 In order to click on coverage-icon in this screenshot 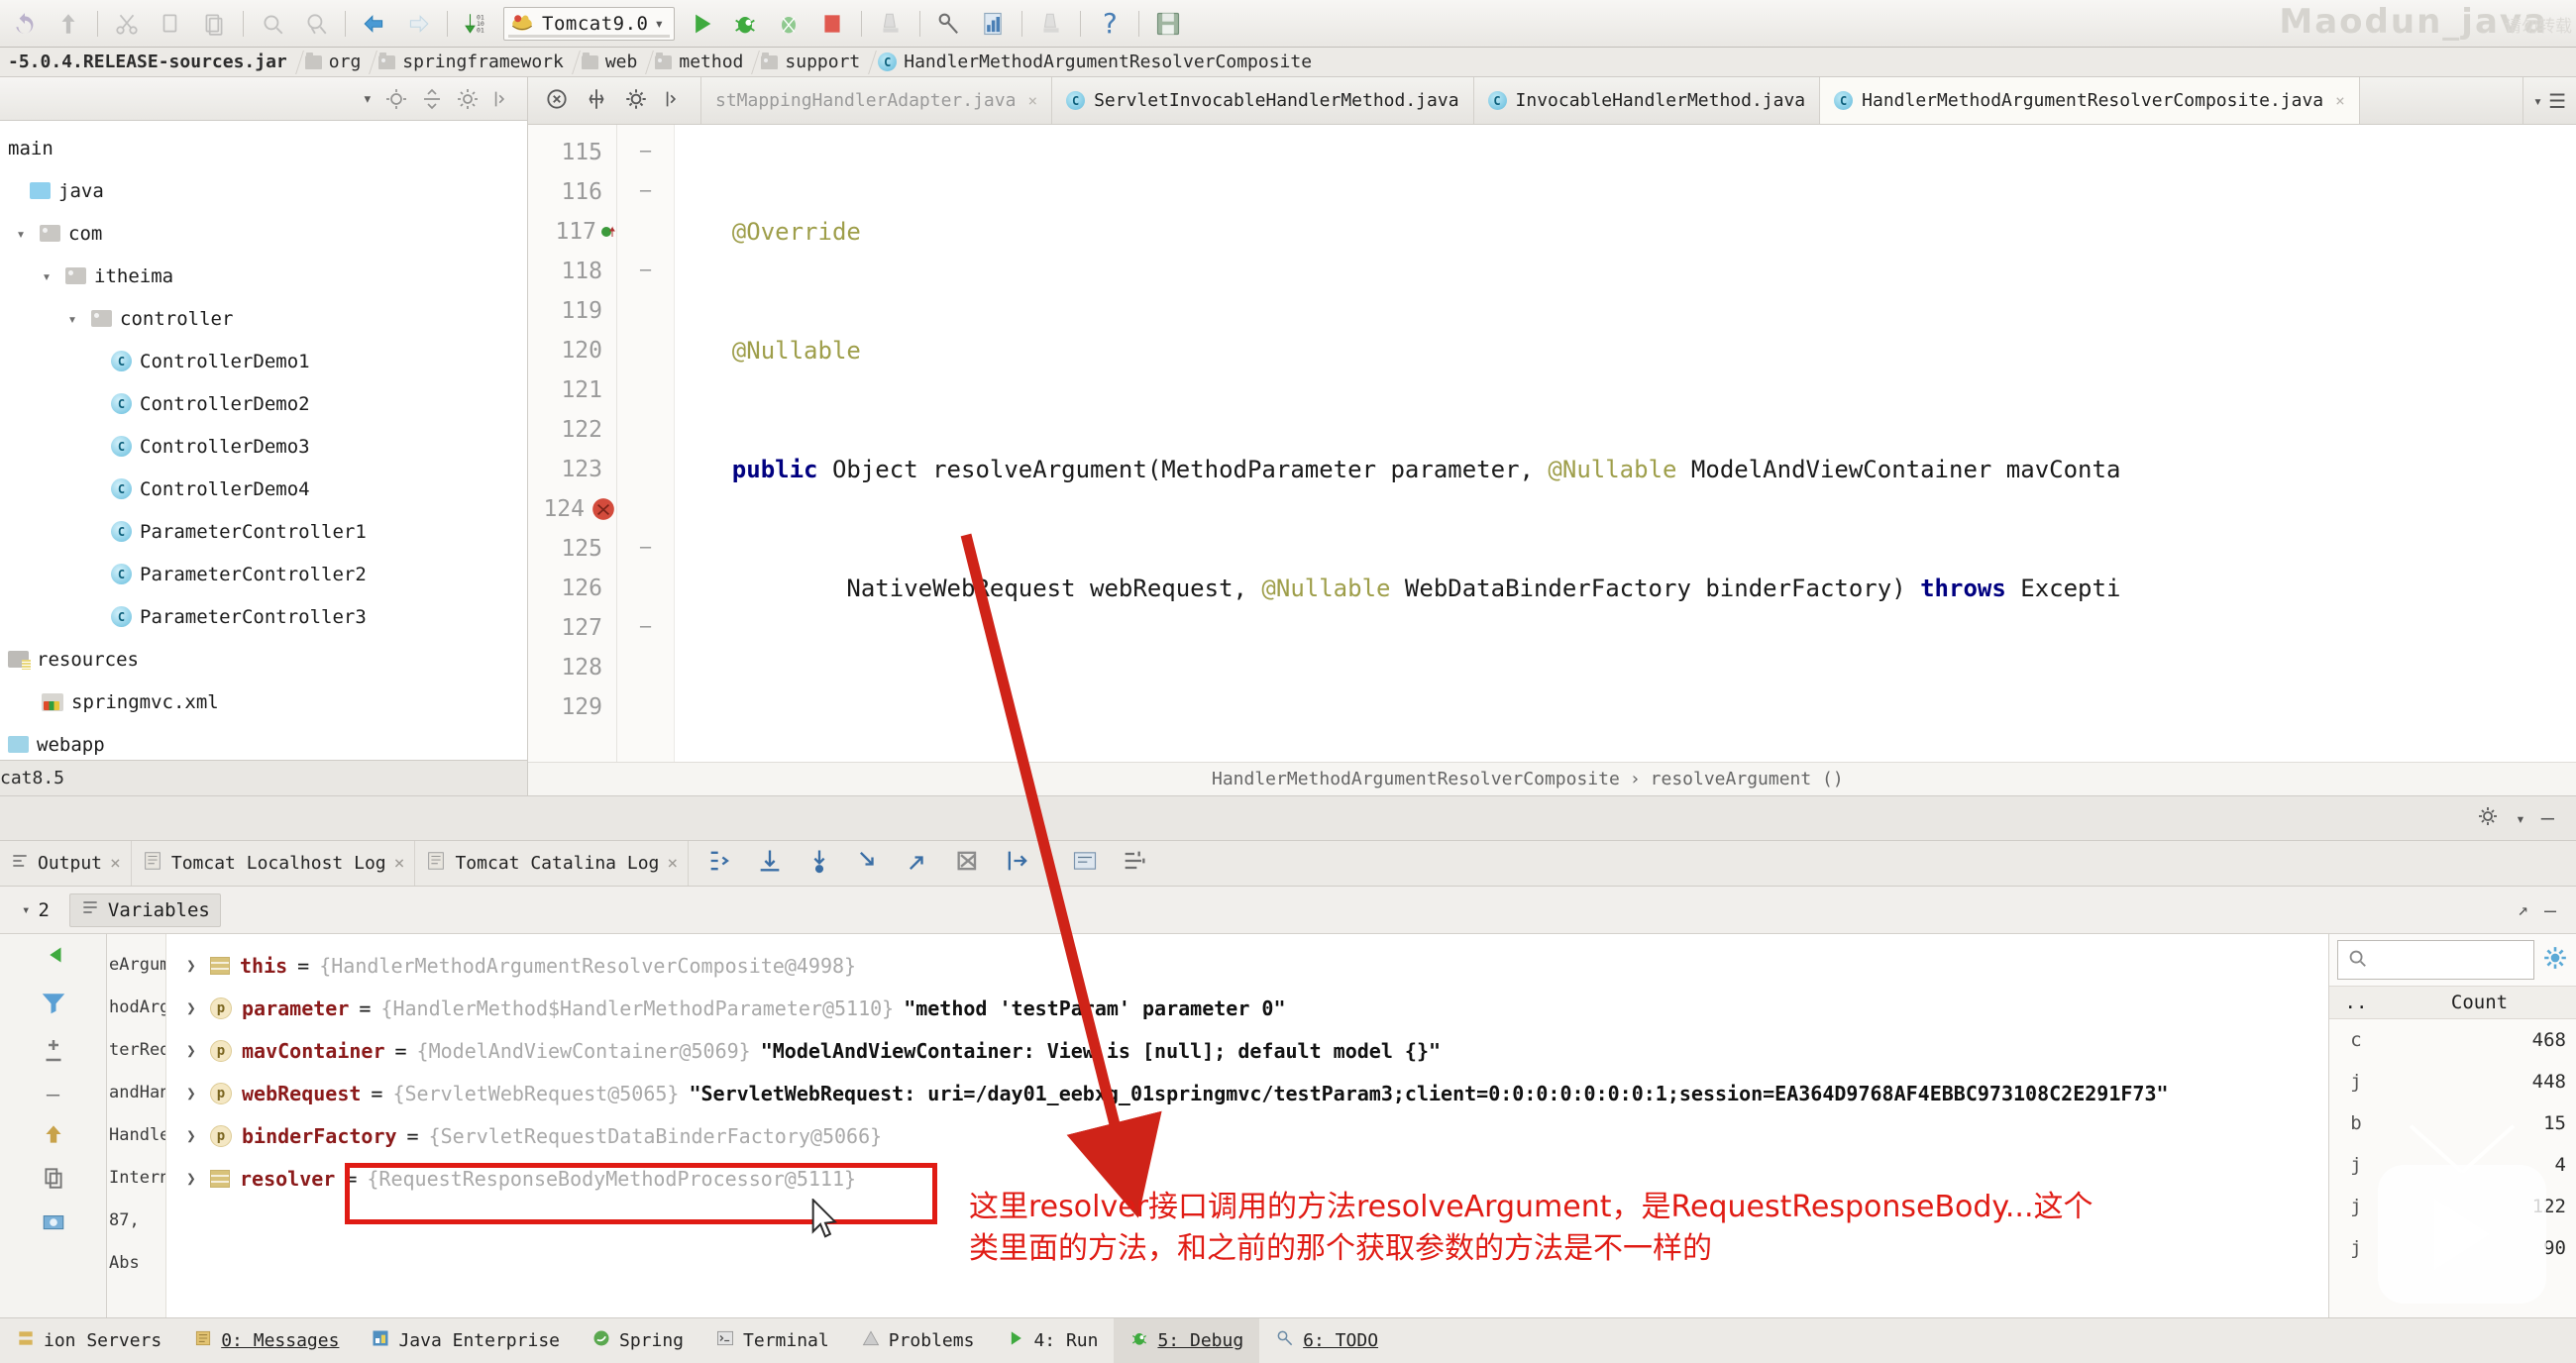, I will do `click(788, 24)`.